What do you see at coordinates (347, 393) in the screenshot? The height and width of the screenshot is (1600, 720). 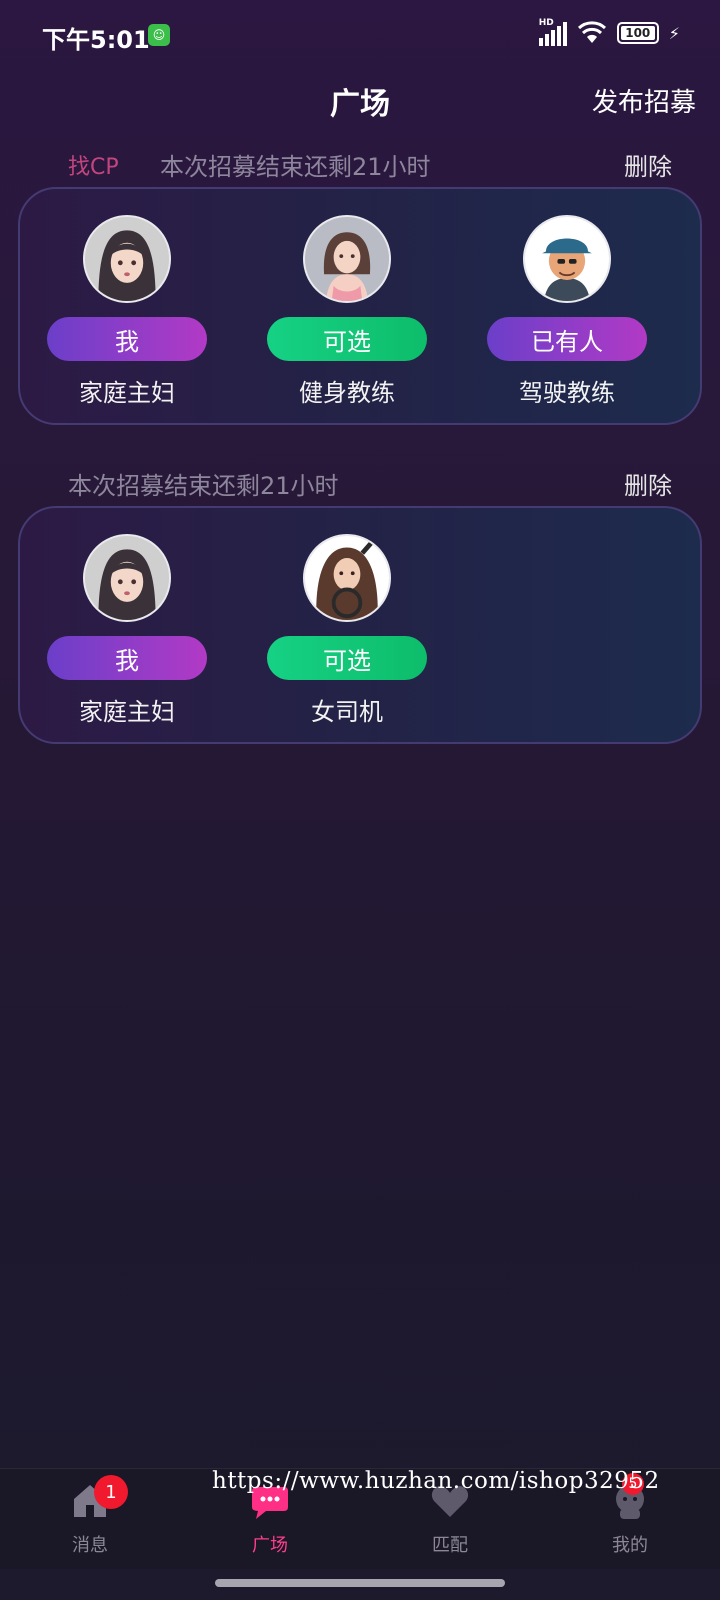 I see `role-name: 健身教练` at bounding box center [347, 393].